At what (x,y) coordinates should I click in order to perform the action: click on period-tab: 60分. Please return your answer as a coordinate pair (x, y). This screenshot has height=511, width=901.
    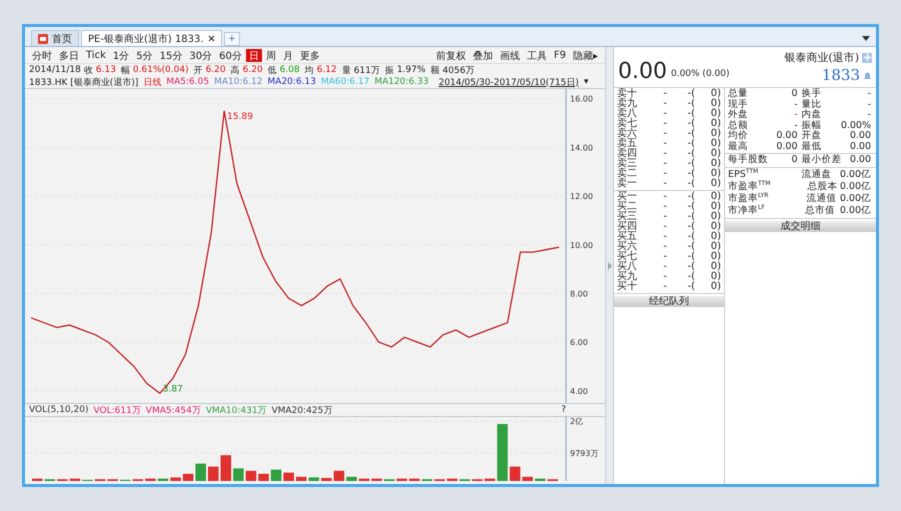
    Looking at the image, I should click on (230, 55).